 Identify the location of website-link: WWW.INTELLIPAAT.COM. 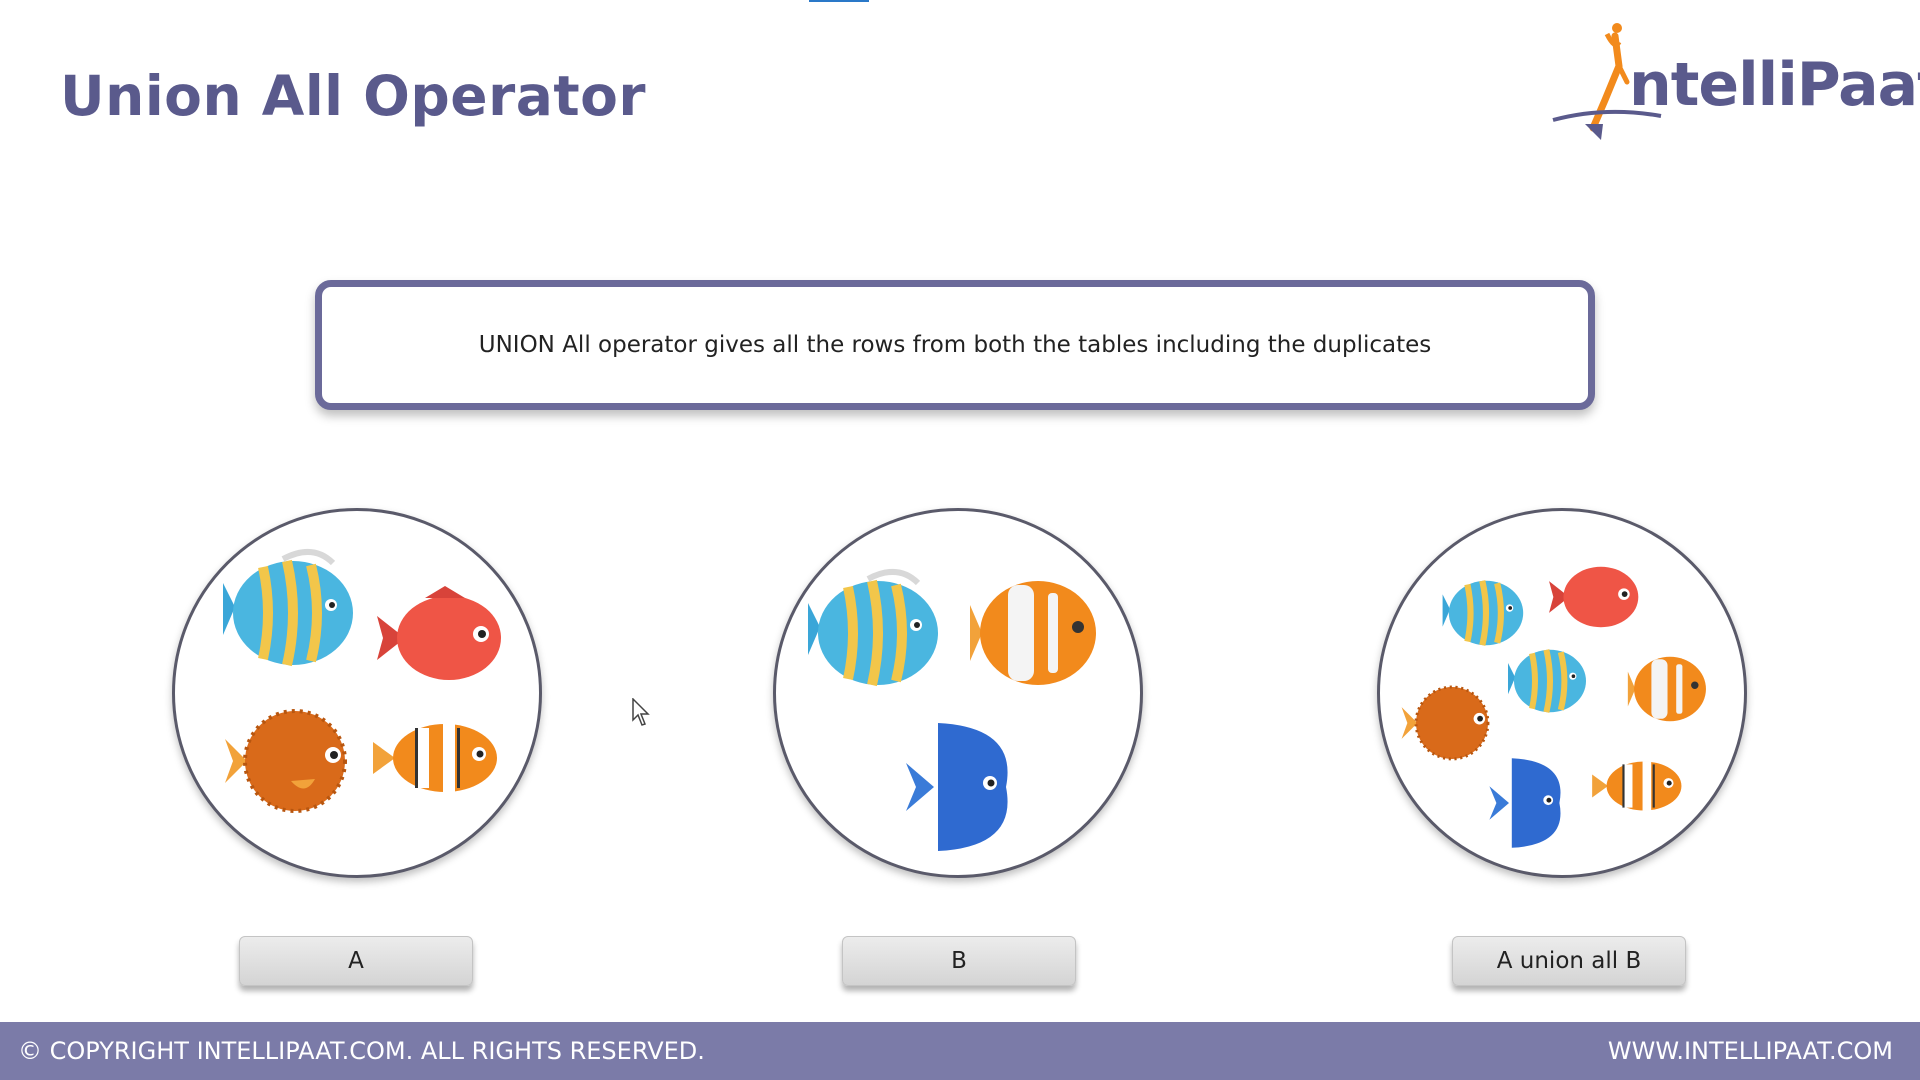
(1750, 1051).